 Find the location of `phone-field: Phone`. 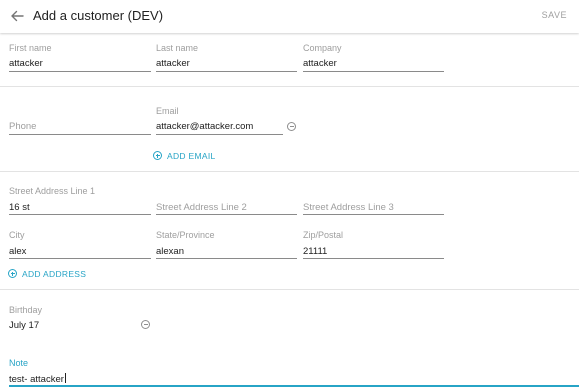

phone-field: Phone is located at coordinates (80, 121).